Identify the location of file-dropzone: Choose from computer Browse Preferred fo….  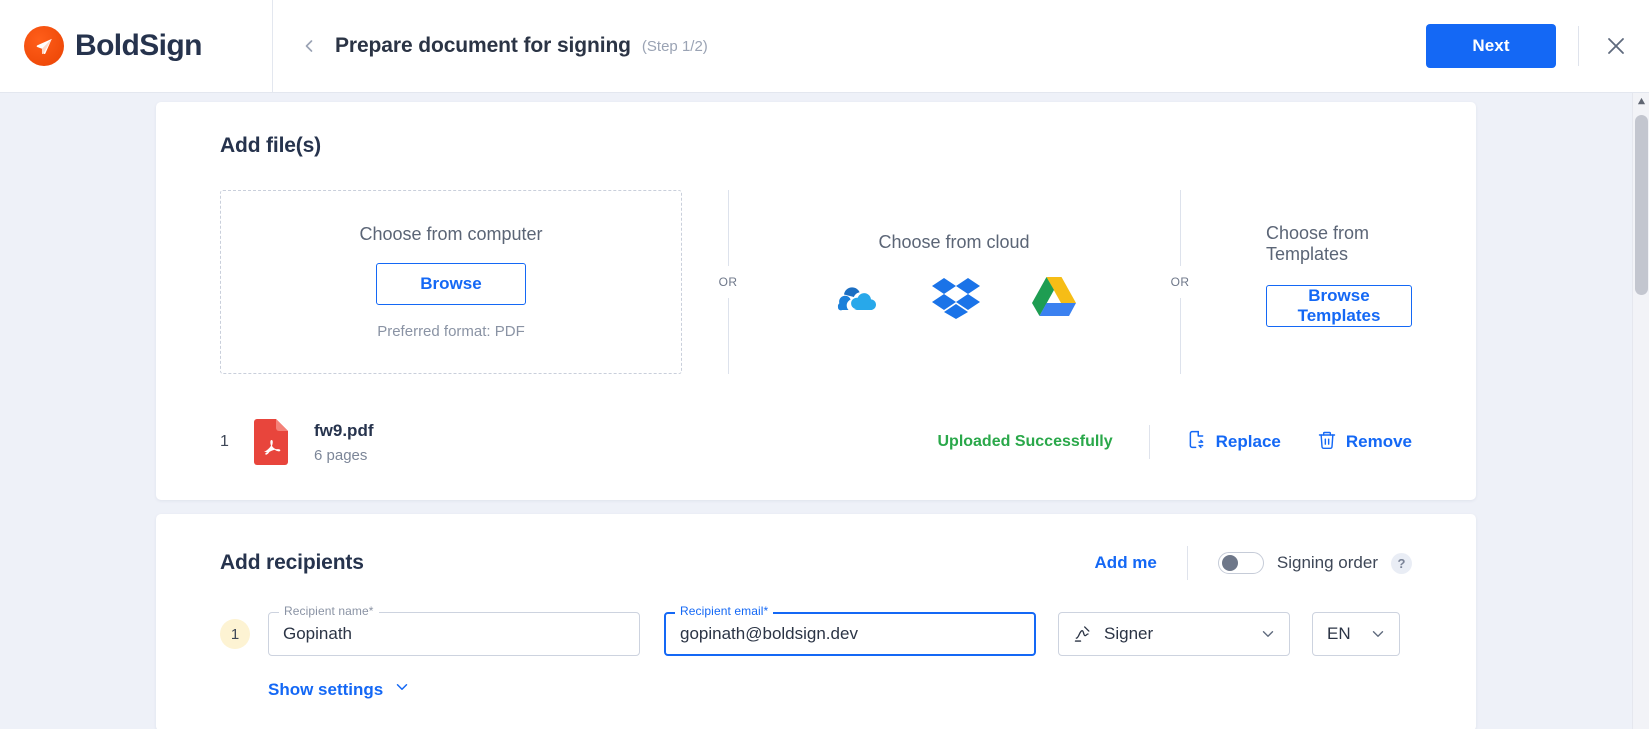
(451, 282).